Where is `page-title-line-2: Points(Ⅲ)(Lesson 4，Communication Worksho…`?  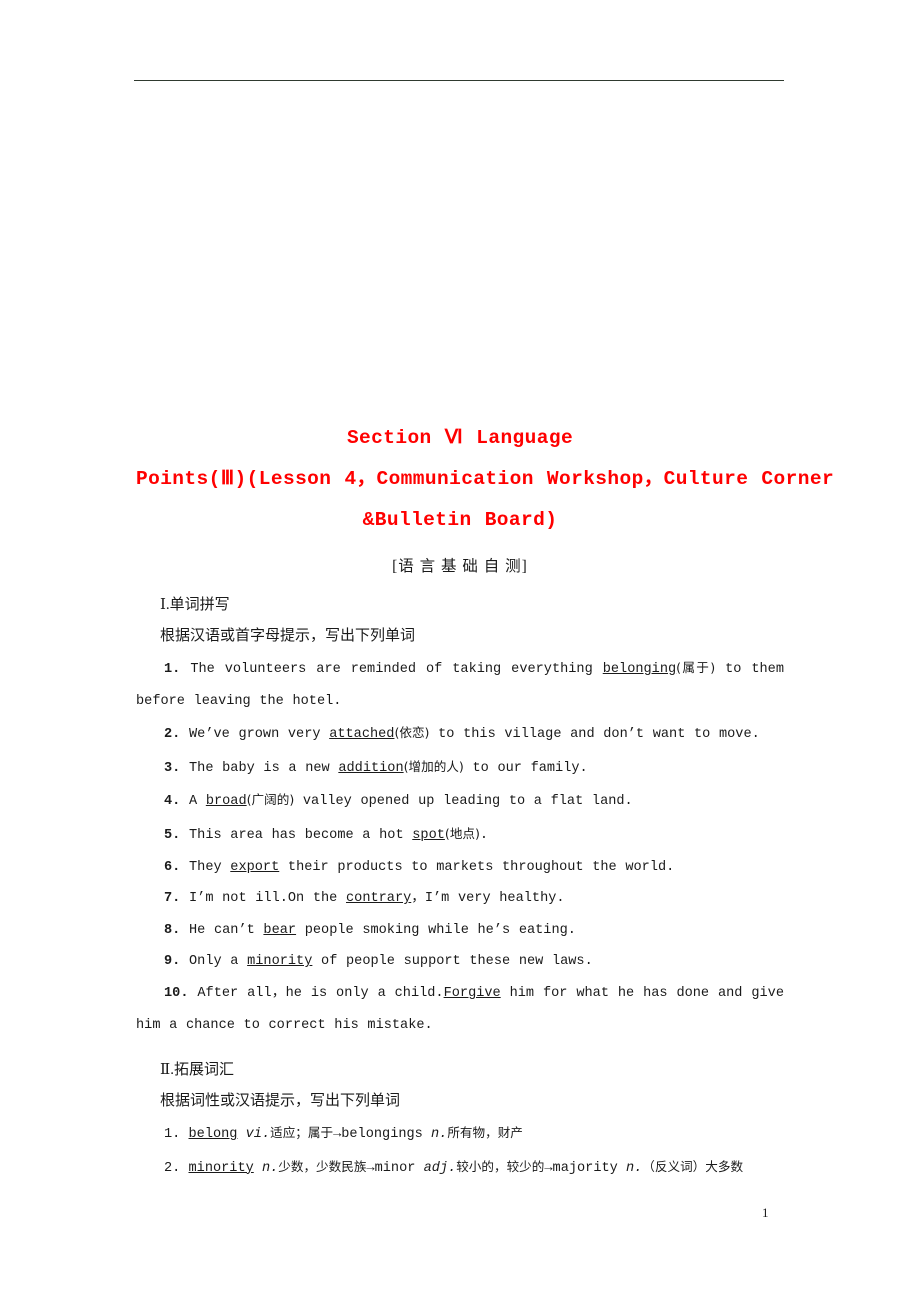 page-title-line-2: Points(Ⅲ)(Lesson 4，Communication Worksho… is located at coordinates (485, 479).